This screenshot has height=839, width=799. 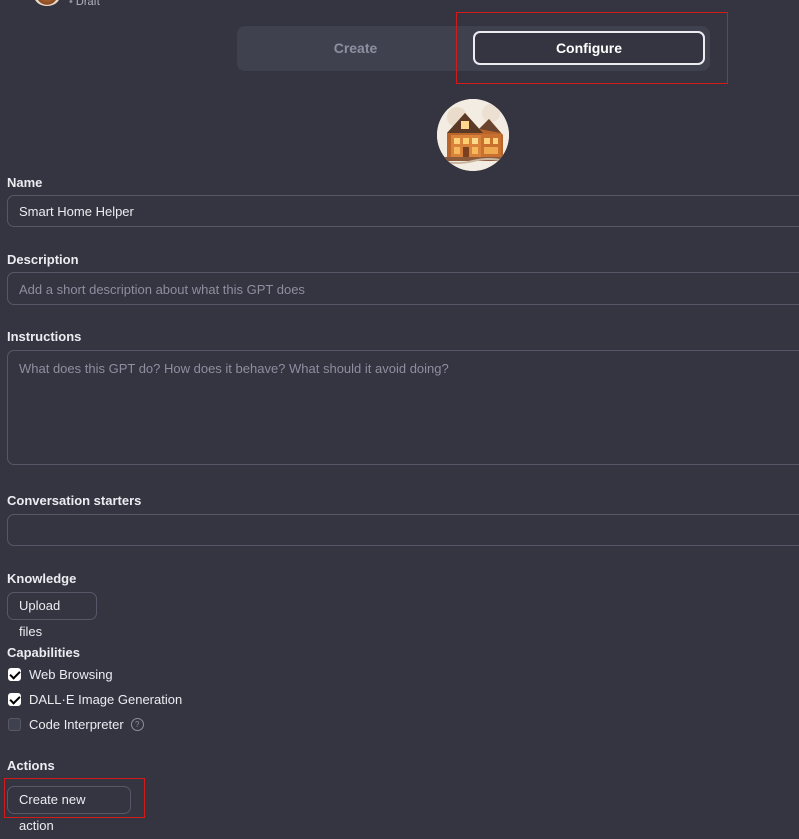 I want to click on code-interpreter-checkbox, so click(x=14, y=724).